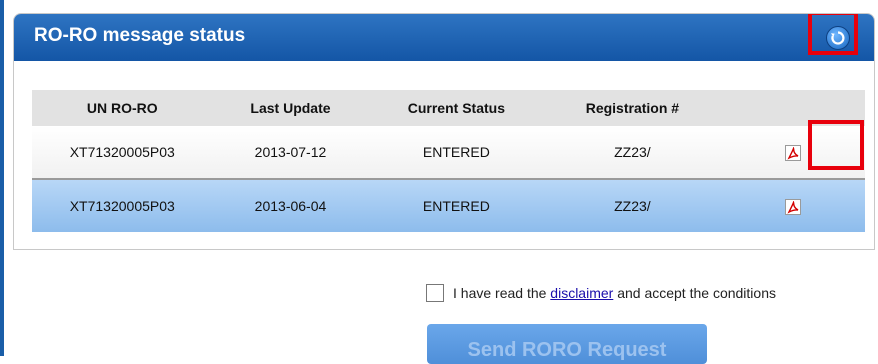  I want to click on cell-last-update: 2013-07-12, so click(290, 153).